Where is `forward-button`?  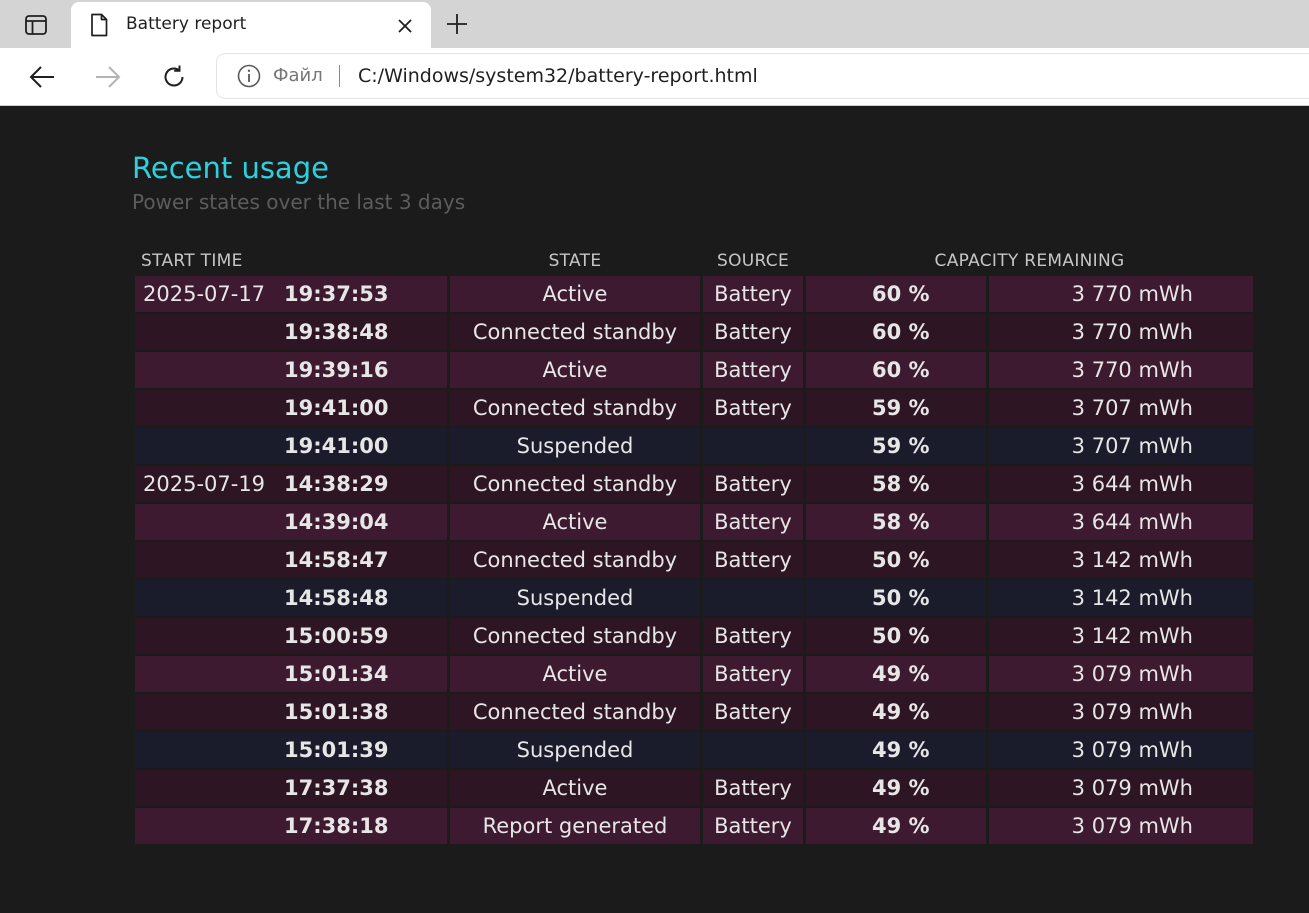 forward-button is located at coordinates (108, 77).